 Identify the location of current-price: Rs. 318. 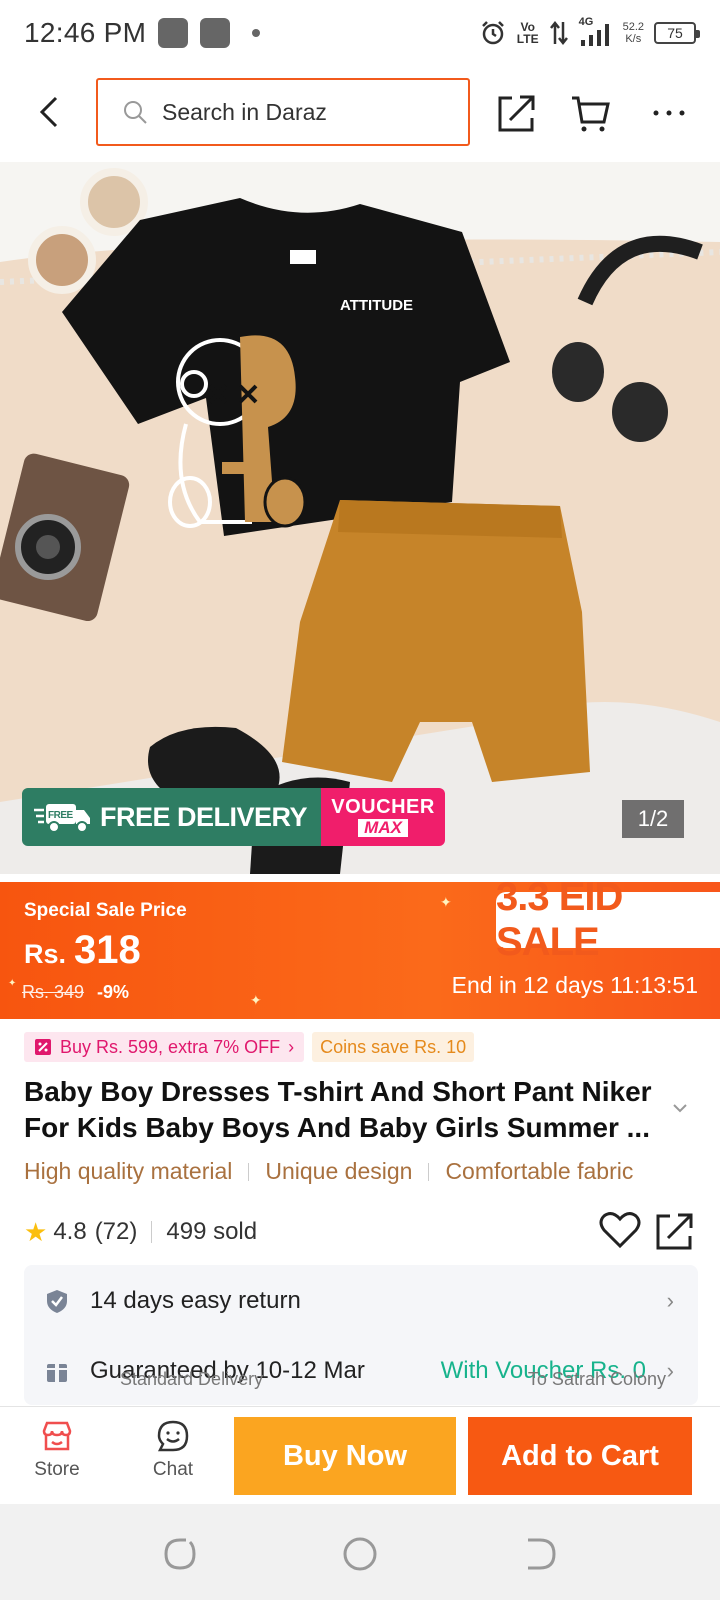
(82, 950).